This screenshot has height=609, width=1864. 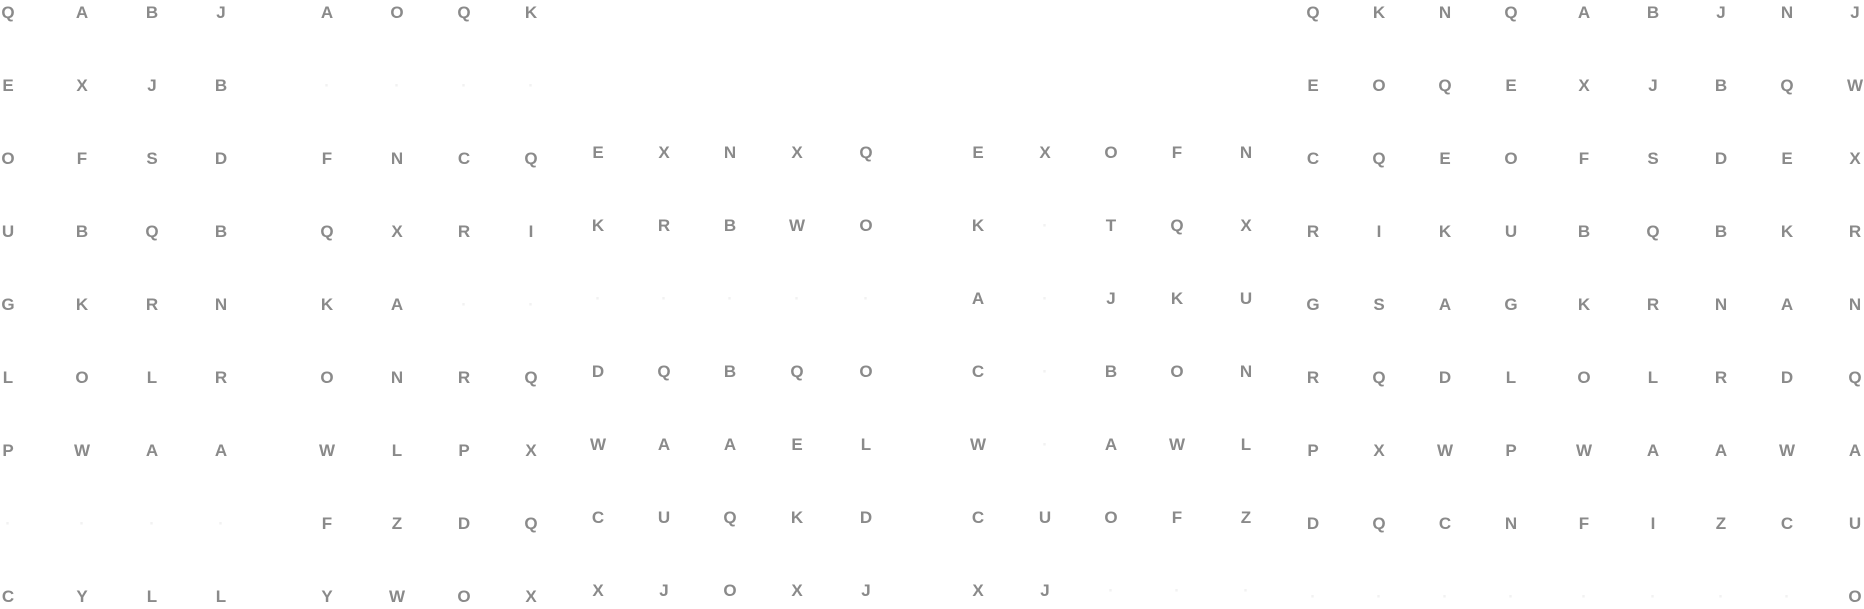 I want to click on letter-cell: L, so click(x=866, y=444).